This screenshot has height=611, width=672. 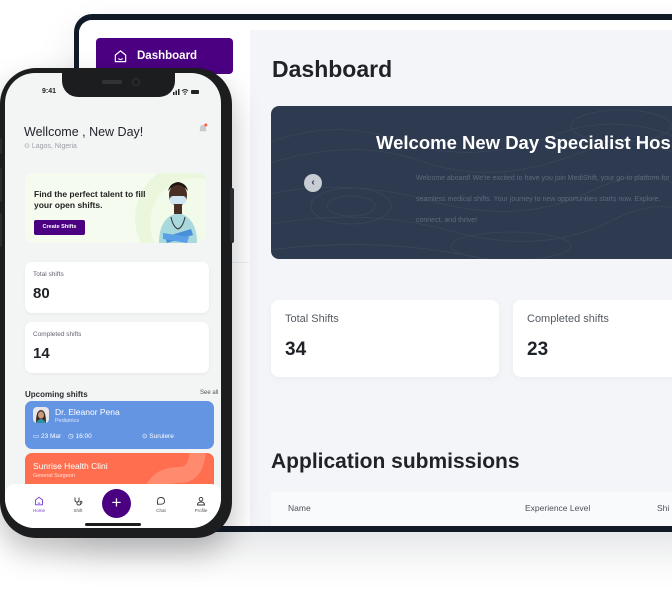 I want to click on applications-table-header: Name Experience Level Shi, so click(x=471, y=509).